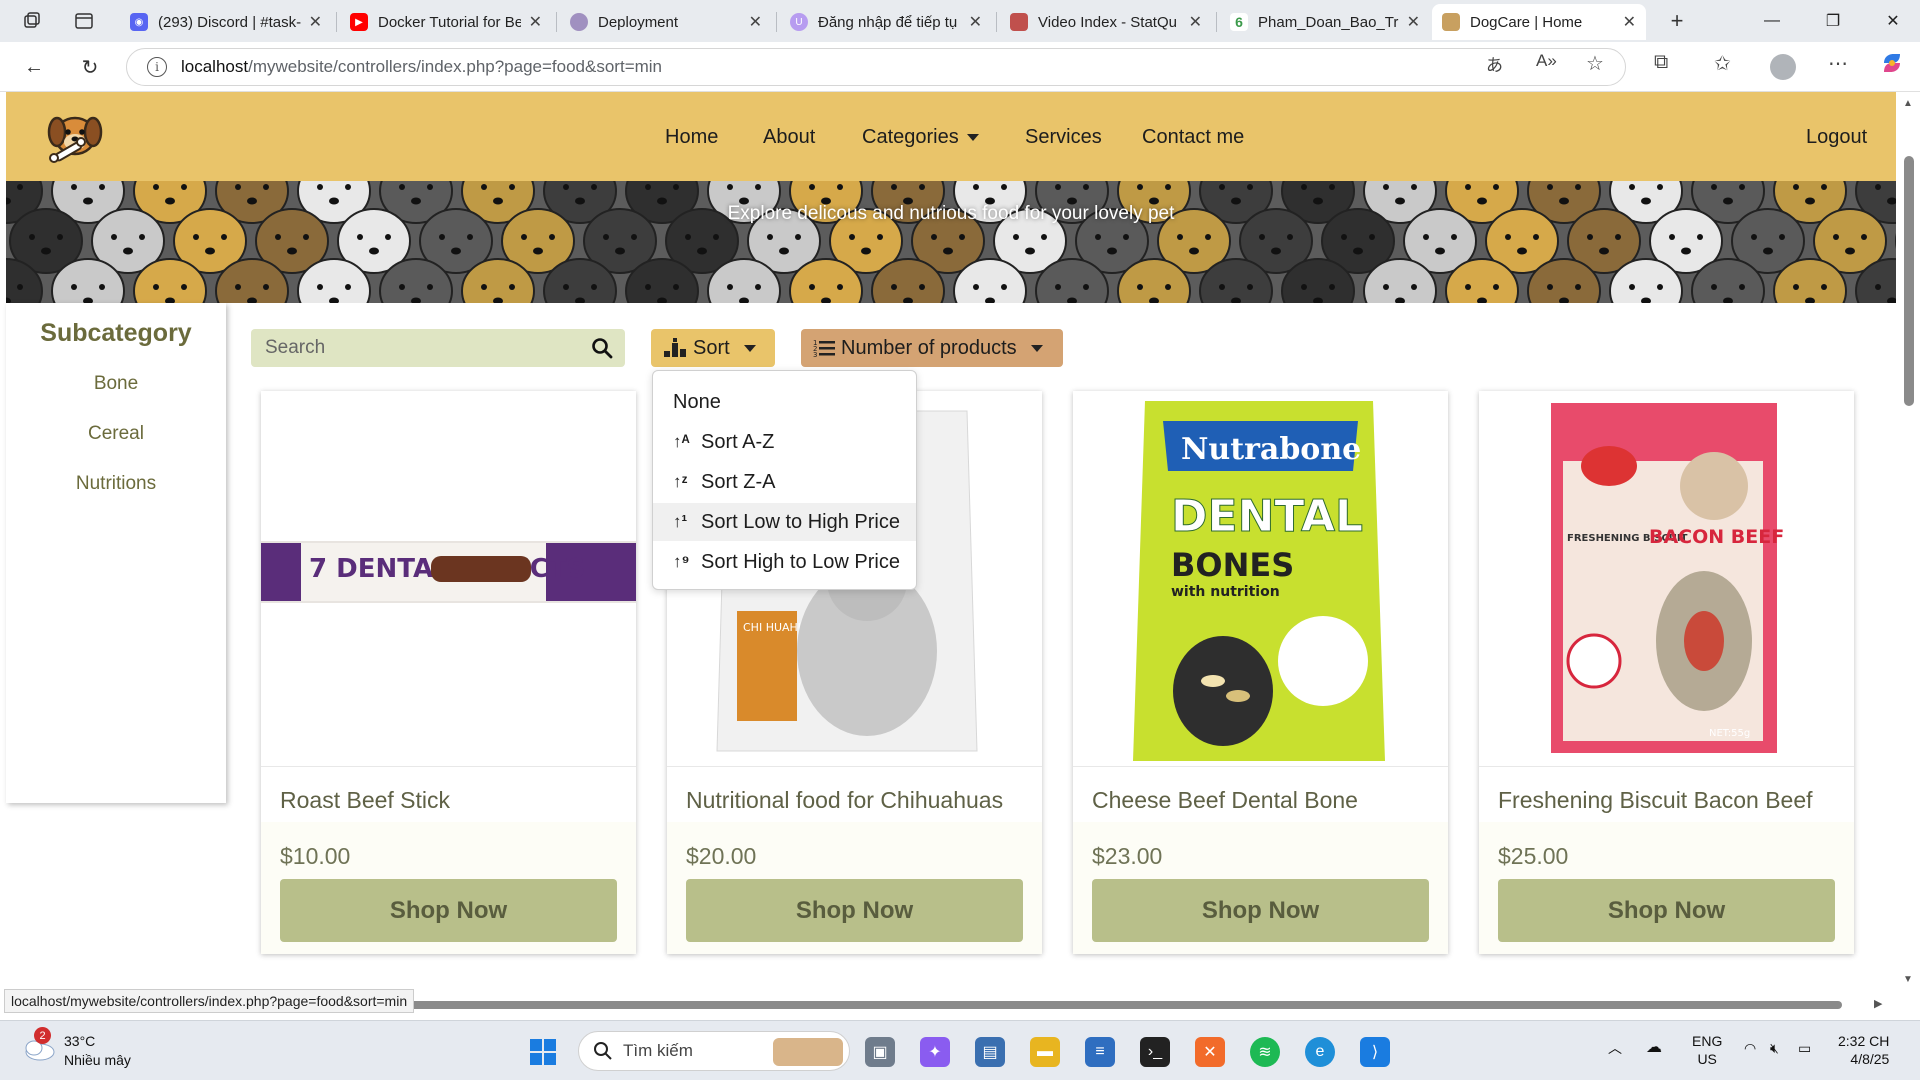  Describe the element at coordinates (32, 21) in the screenshot. I see `workspaces-icon` at that location.